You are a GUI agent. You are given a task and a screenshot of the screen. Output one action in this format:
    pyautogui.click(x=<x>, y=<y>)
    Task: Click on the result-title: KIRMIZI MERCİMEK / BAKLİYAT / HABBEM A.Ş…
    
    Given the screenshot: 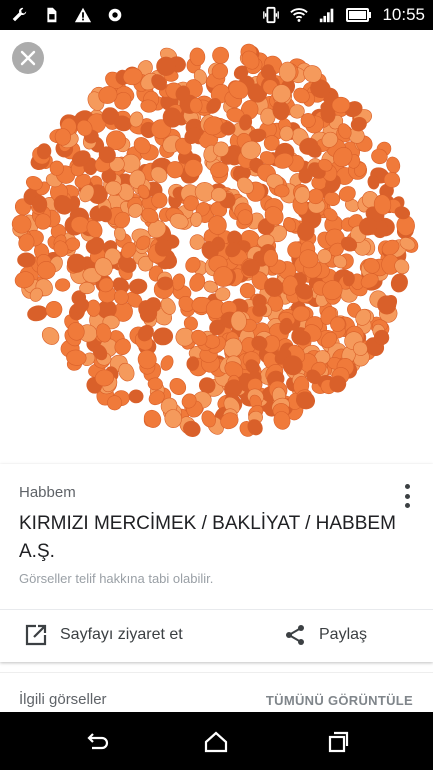 What is the action you would take?
    pyautogui.click(x=209, y=538)
    